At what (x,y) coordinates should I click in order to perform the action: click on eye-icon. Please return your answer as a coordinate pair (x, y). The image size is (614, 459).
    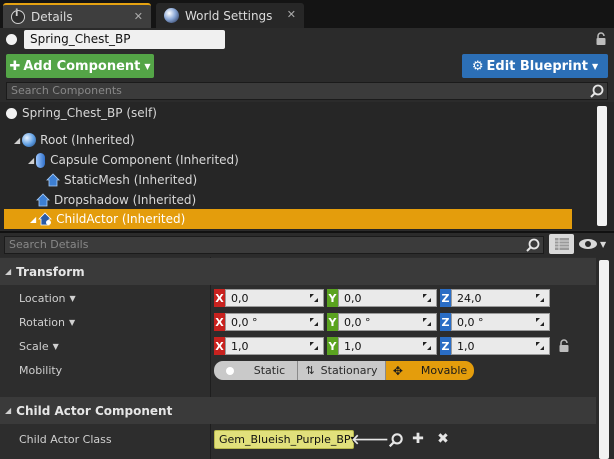
    Looking at the image, I should click on (588, 244).